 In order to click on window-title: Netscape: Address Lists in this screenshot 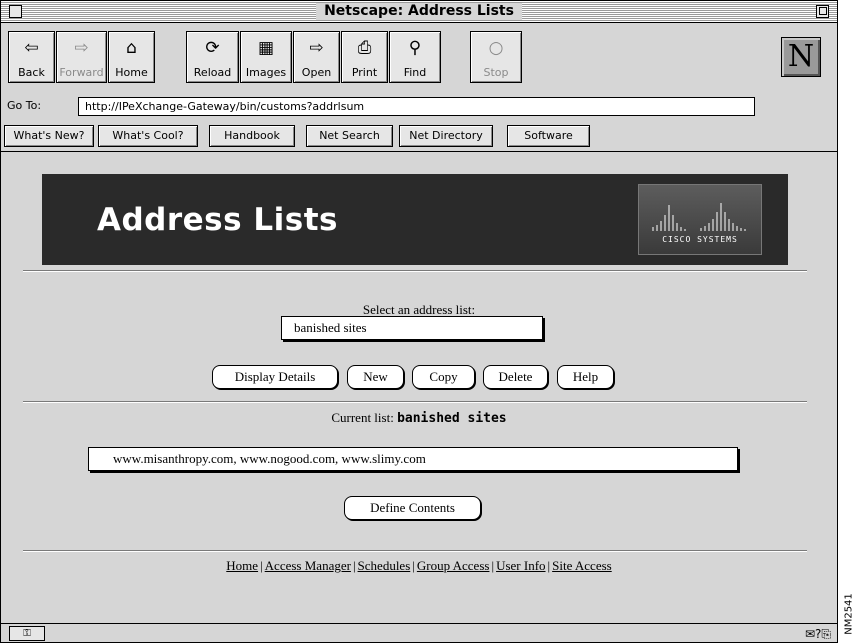, I will do `click(419, 11)`.